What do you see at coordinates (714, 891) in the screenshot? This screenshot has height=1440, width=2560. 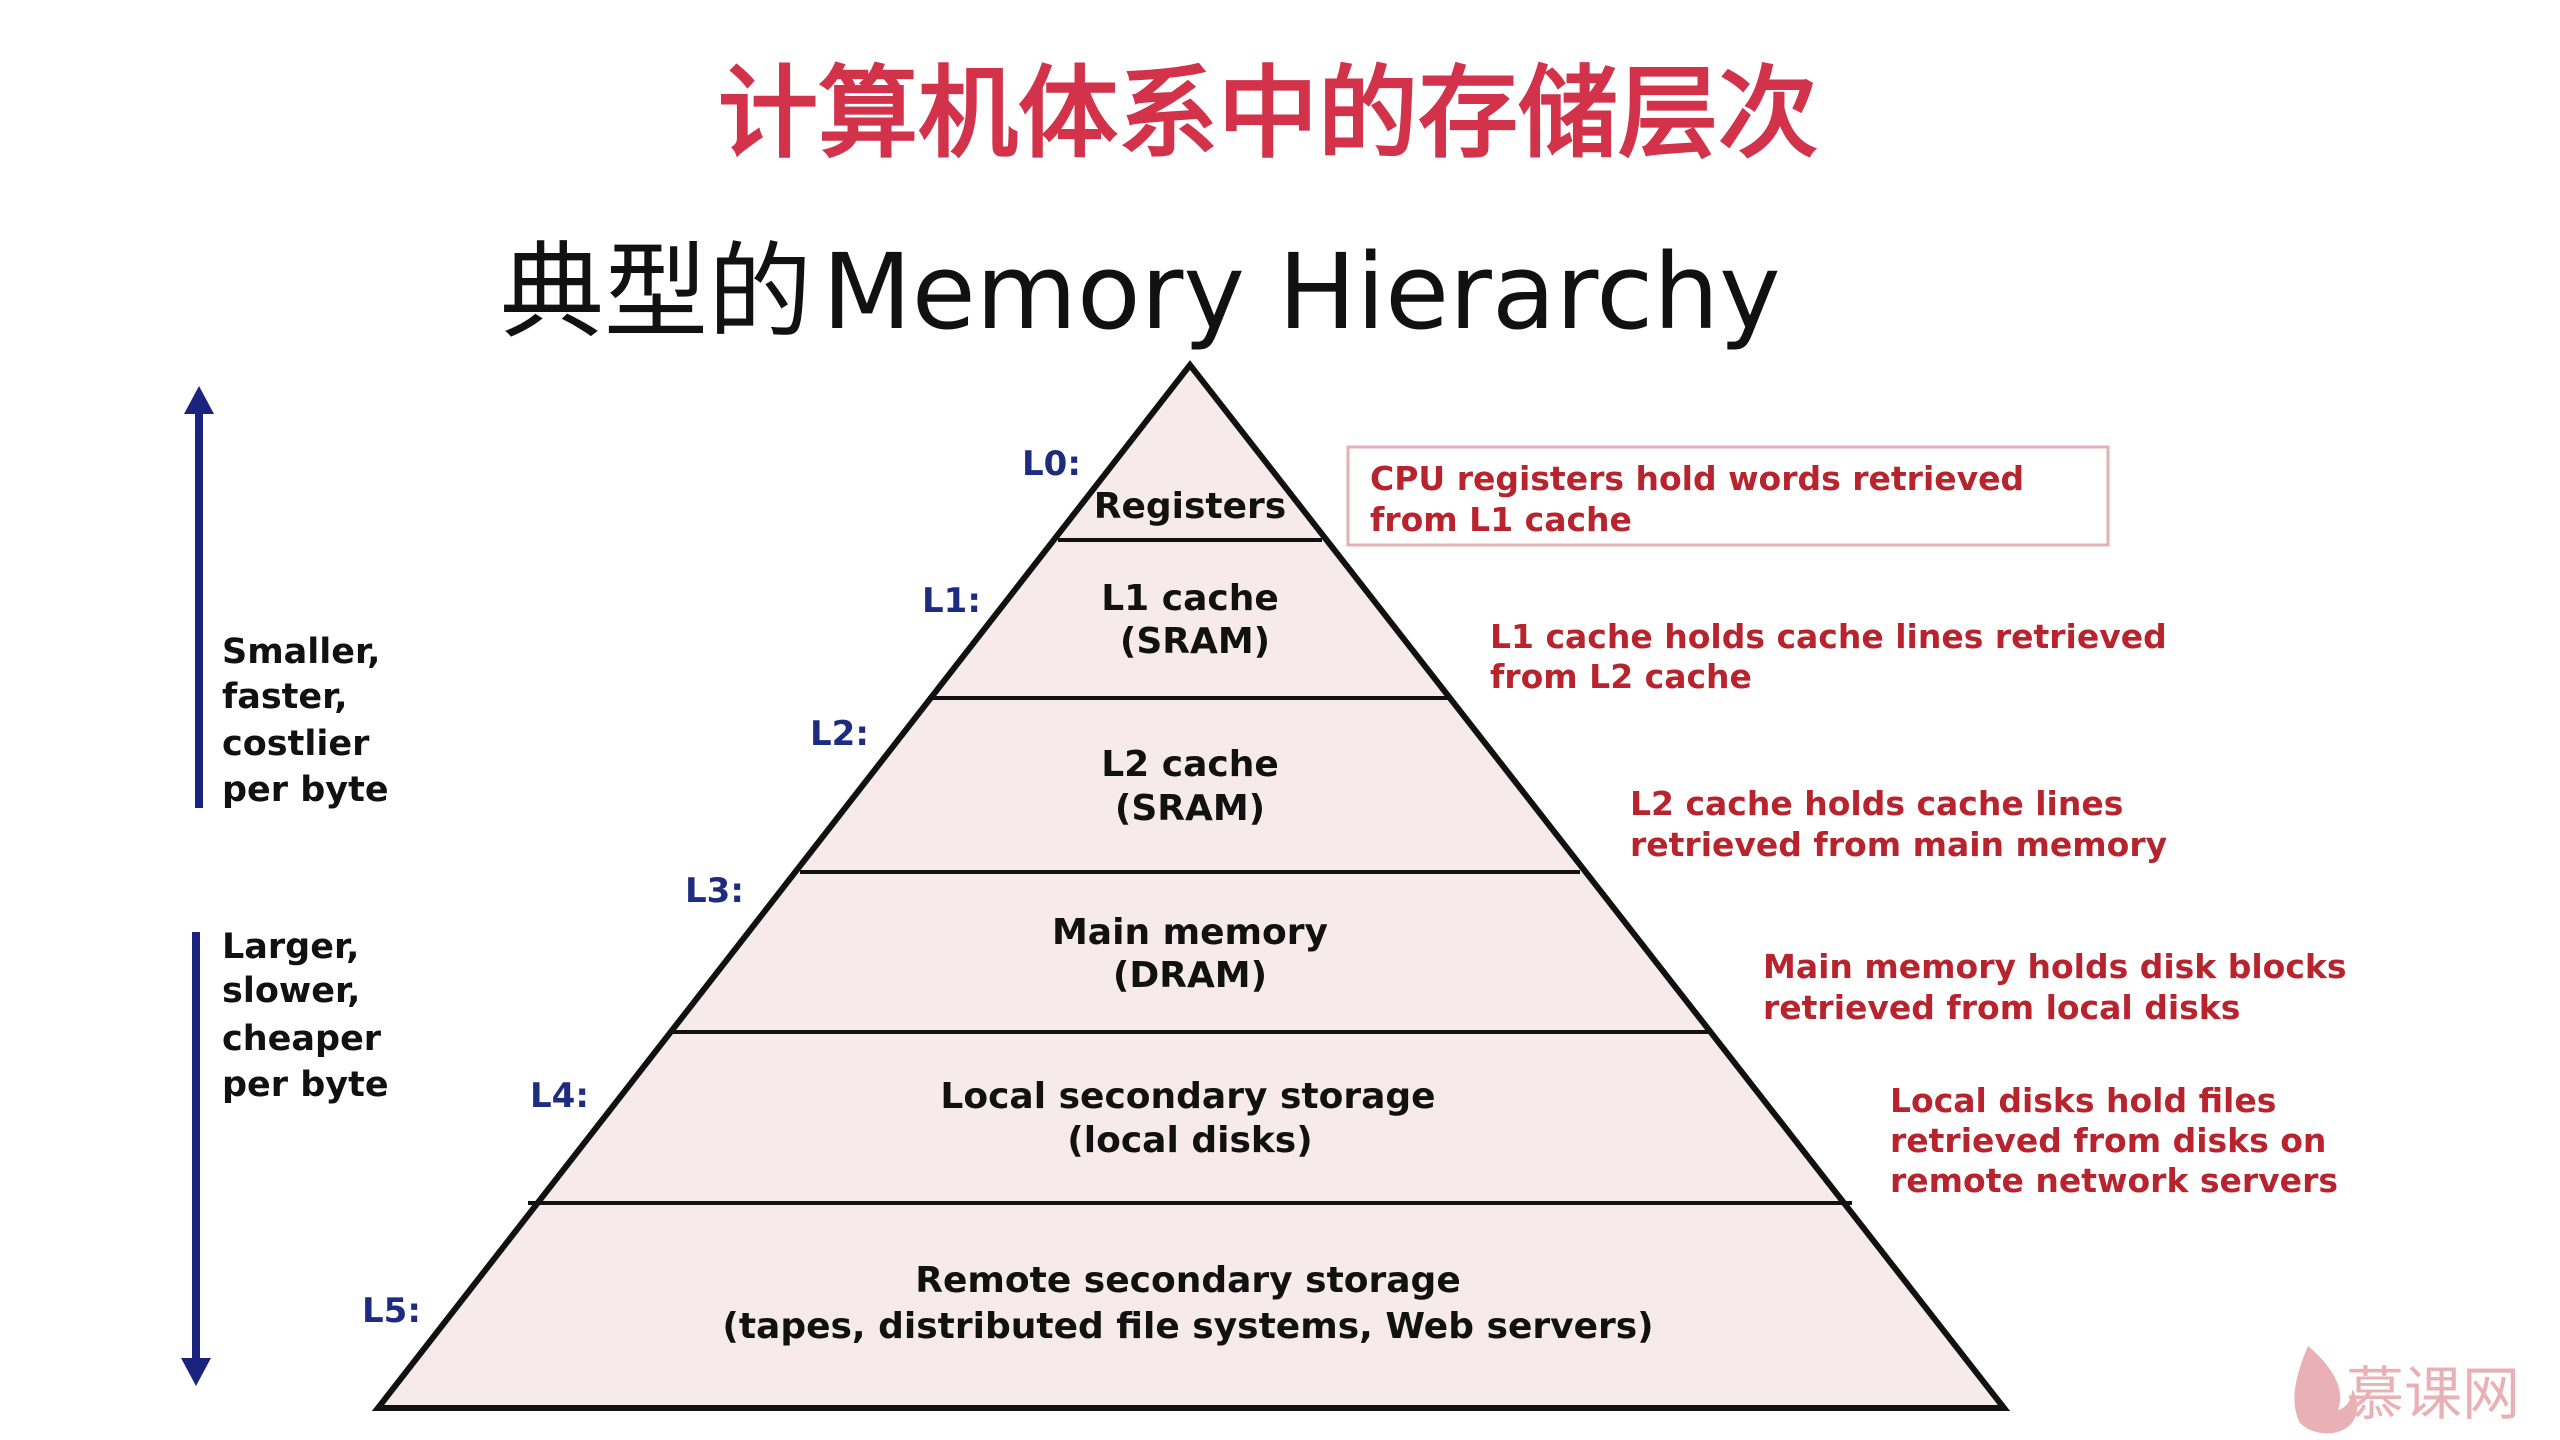 I see `level-label-l3: L3:` at bounding box center [714, 891].